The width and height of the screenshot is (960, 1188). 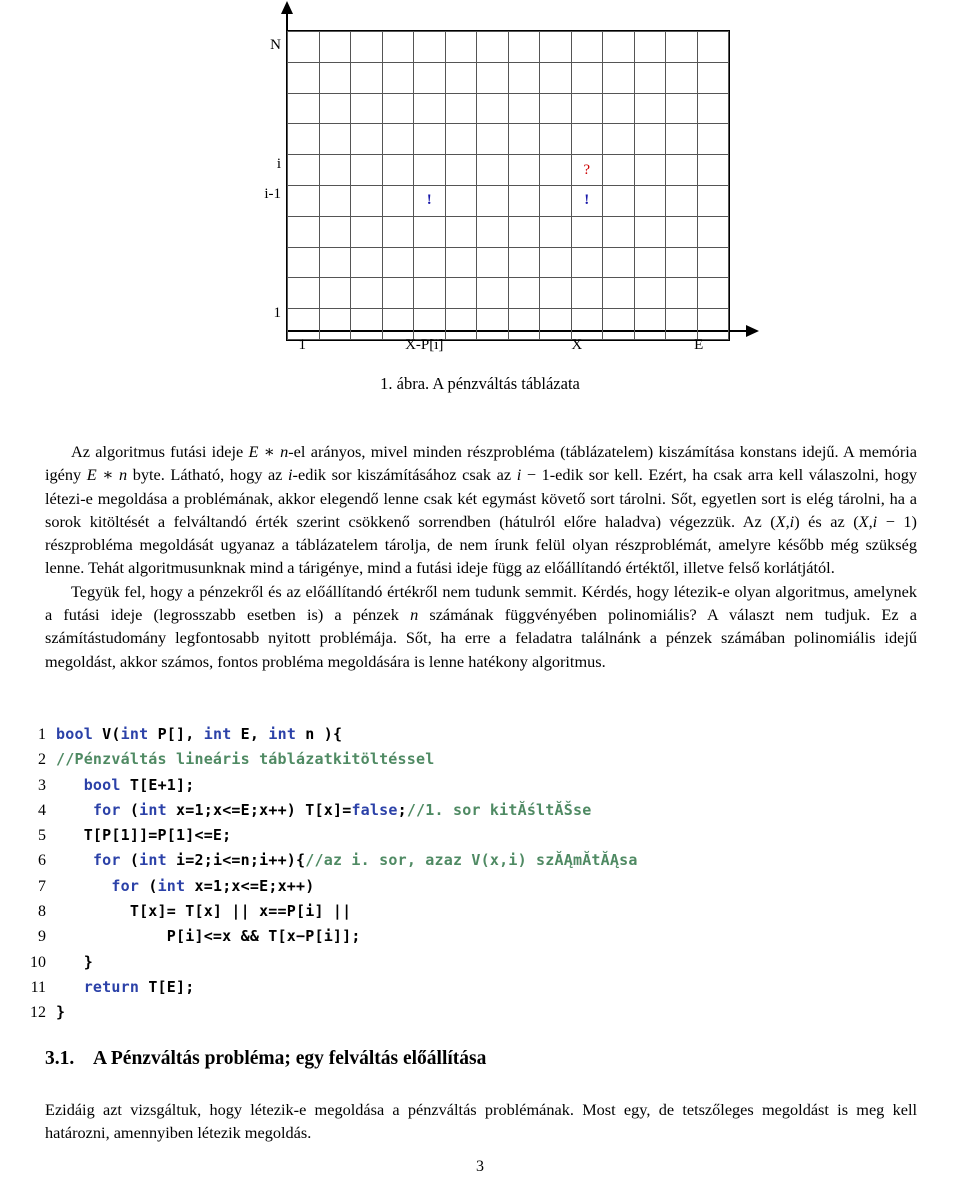 I want to click on code-line: 8 T[x]= T[x] || x==P[i] ||, so click(x=481, y=911).